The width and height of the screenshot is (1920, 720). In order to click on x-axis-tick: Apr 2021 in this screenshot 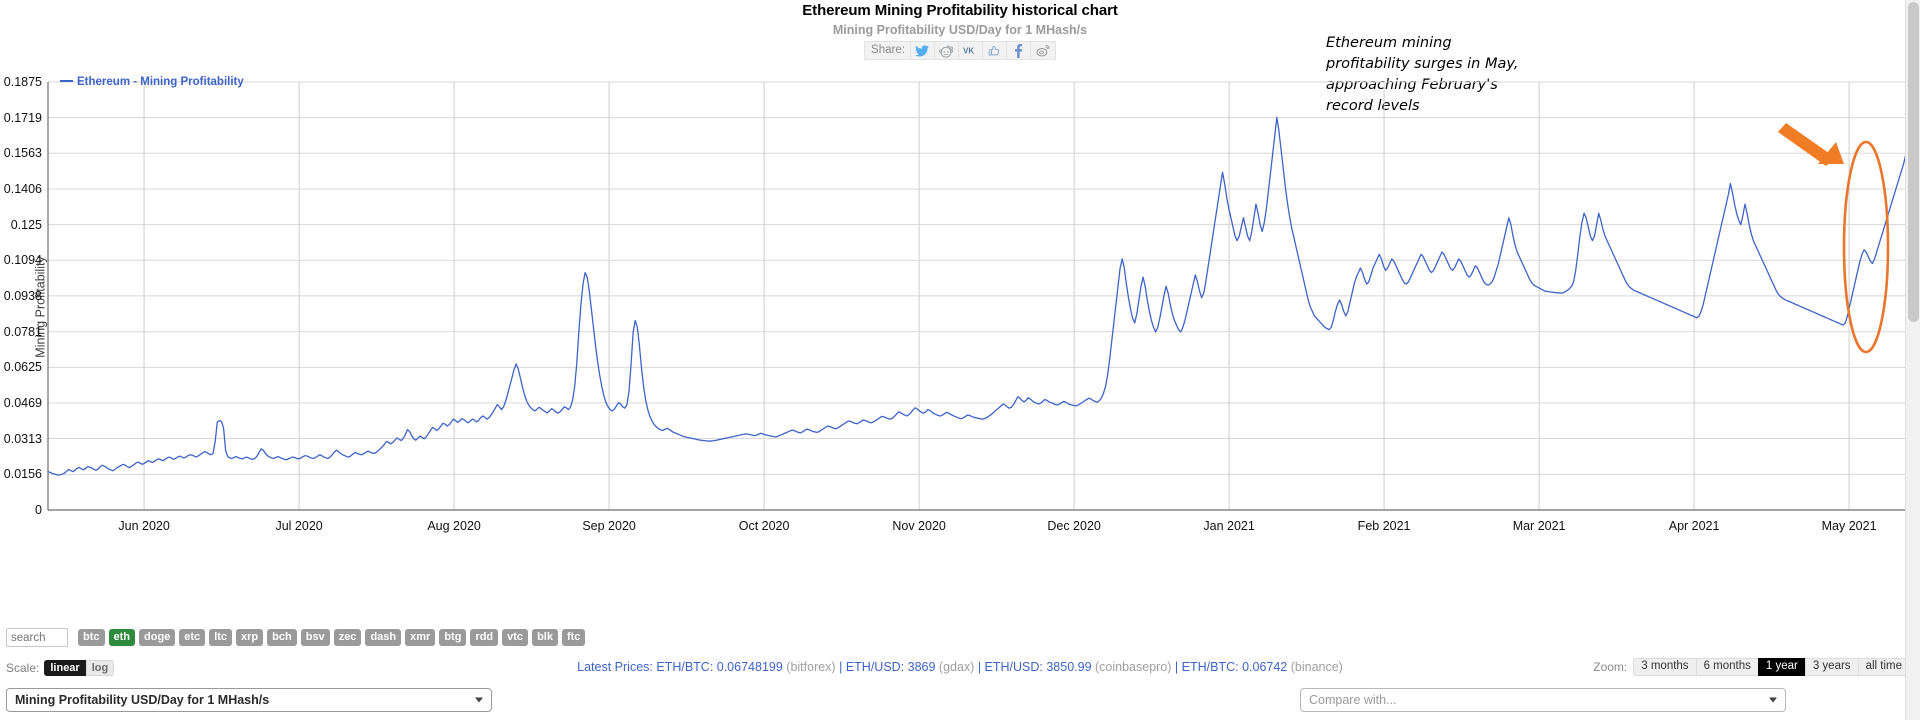, I will do `click(1694, 526)`.